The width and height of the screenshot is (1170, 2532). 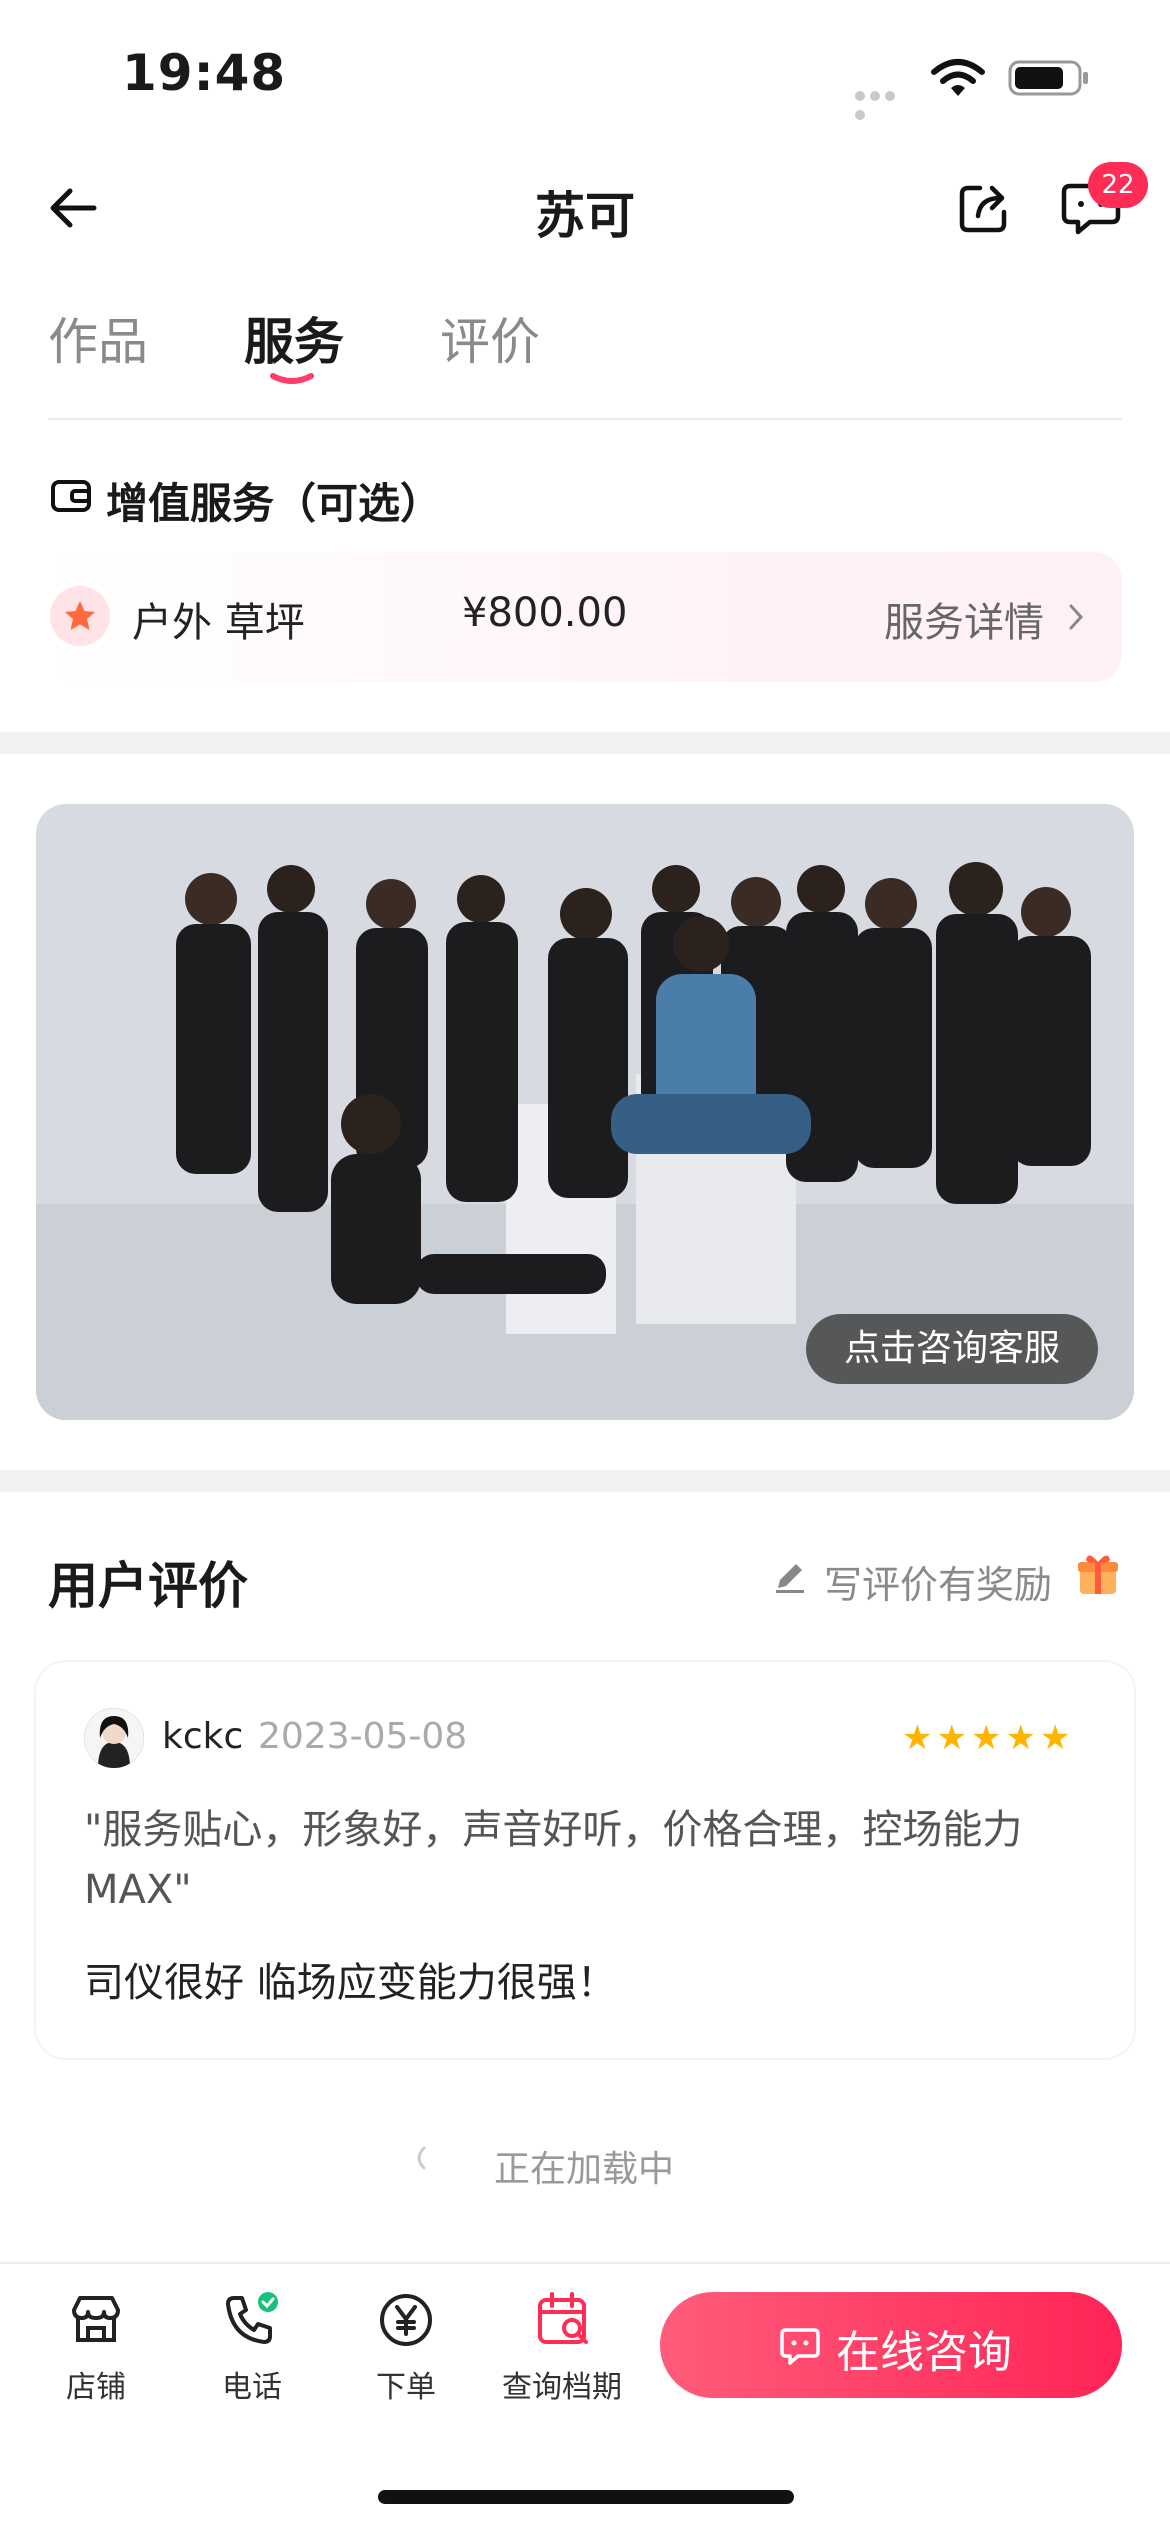 What do you see at coordinates (586, 2497) in the screenshot?
I see `home-indicator` at bounding box center [586, 2497].